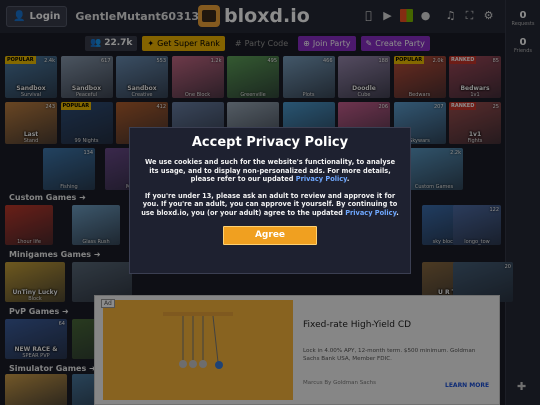 This screenshot has height=405, width=540. What do you see at coordinates (270, 142) in the screenshot?
I see `modal-title: Accept Privacy Policy` at bounding box center [270, 142].